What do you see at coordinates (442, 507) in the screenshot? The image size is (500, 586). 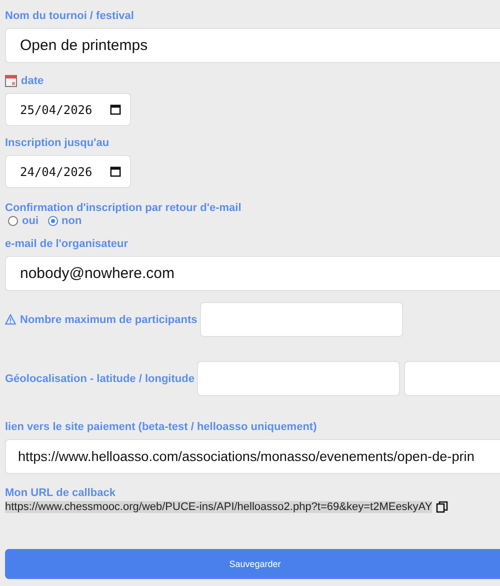 I see `copy-icon` at bounding box center [442, 507].